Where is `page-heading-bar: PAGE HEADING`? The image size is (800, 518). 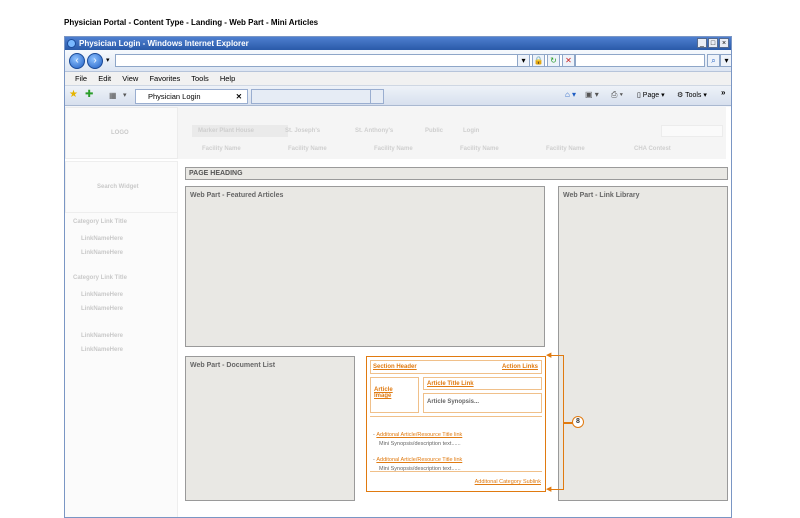 page-heading-bar: PAGE HEADING is located at coordinates (456, 173).